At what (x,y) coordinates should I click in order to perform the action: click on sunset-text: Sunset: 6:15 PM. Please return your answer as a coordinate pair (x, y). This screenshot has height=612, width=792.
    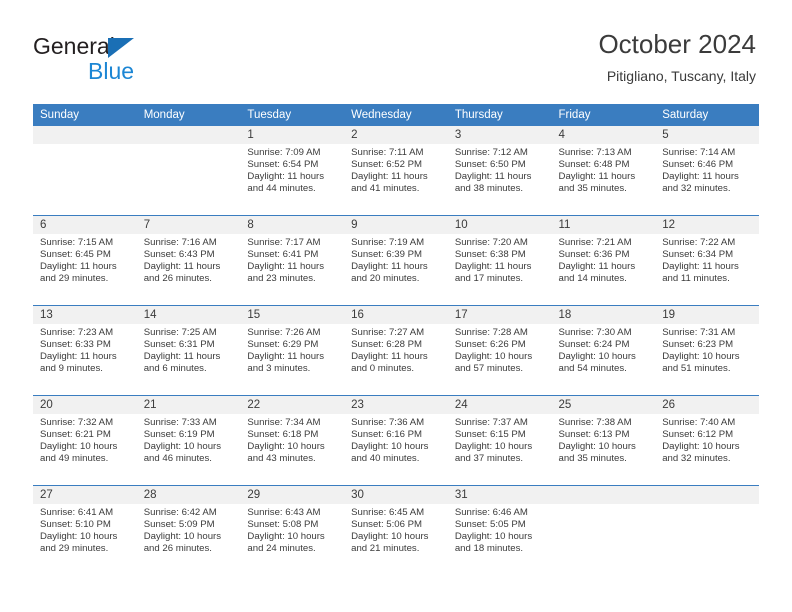
    Looking at the image, I should click on (490, 434).